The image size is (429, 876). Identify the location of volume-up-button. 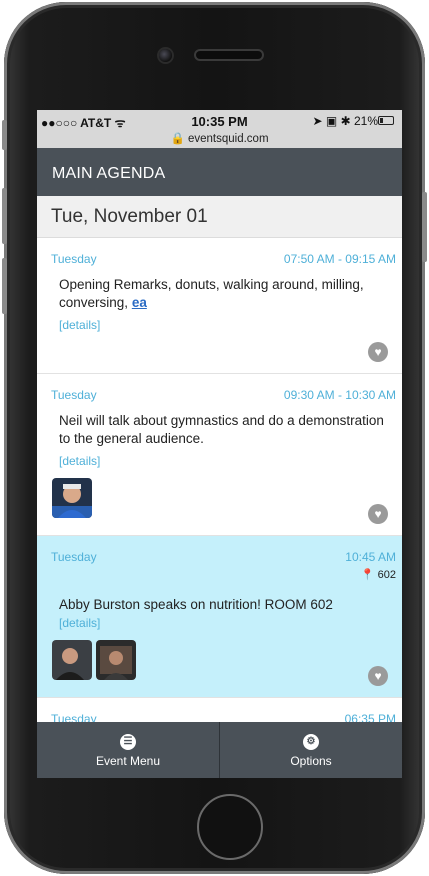
(4, 216).